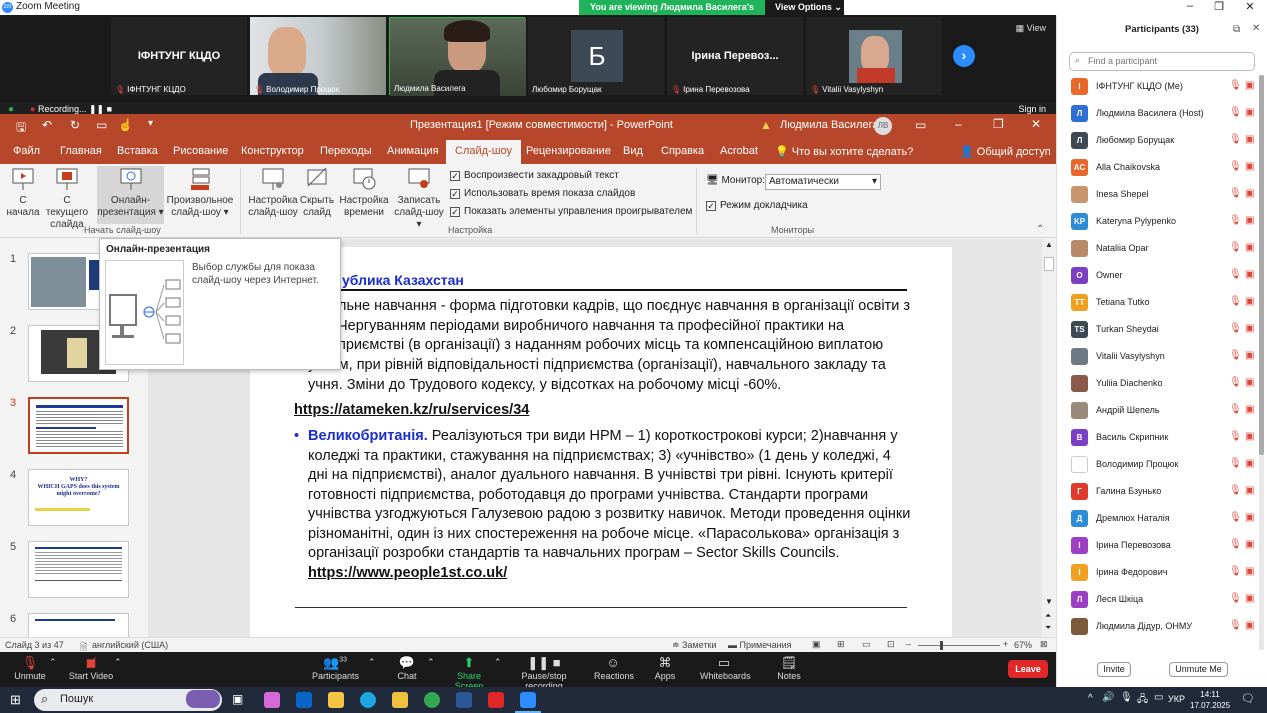 Image resolution: width=1267 pixels, height=713 pixels. What do you see at coordinates (1048, 616) in the screenshot?
I see `prev-slide-icon: ⏶` at bounding box center [1048, 616].